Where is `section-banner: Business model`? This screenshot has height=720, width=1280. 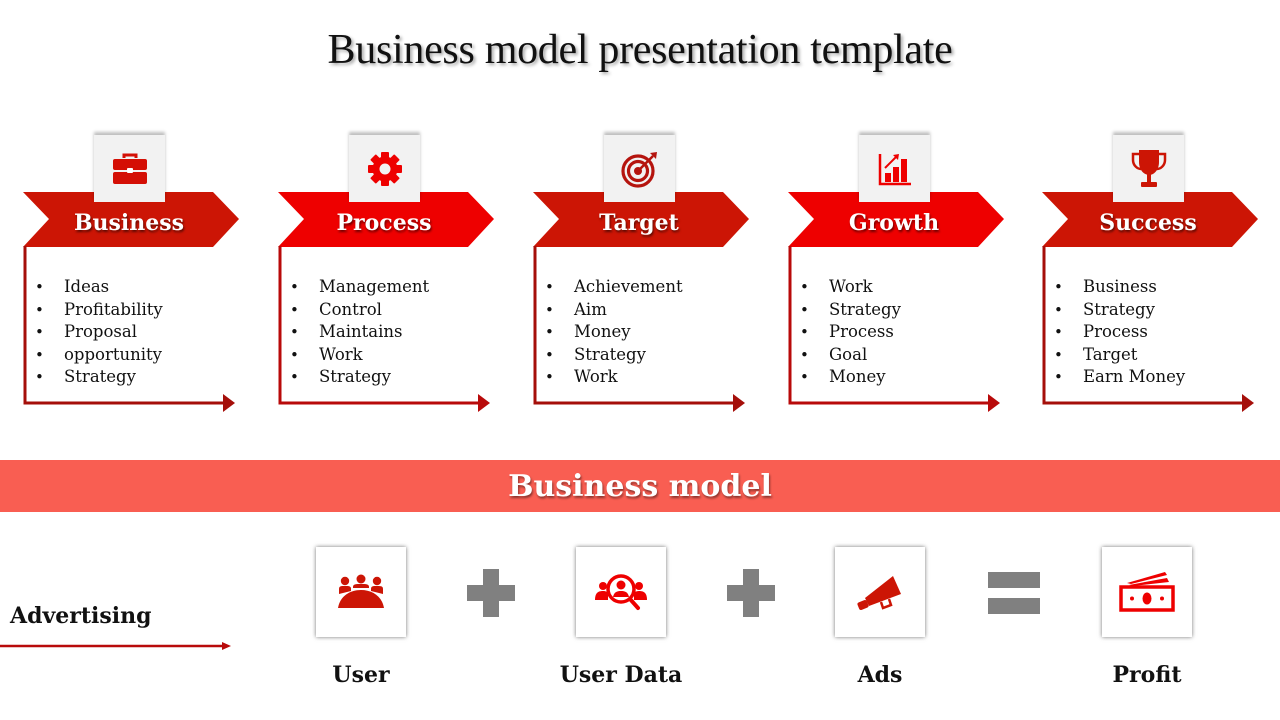 section-banner: Business model is located at coordinates (640, 486).